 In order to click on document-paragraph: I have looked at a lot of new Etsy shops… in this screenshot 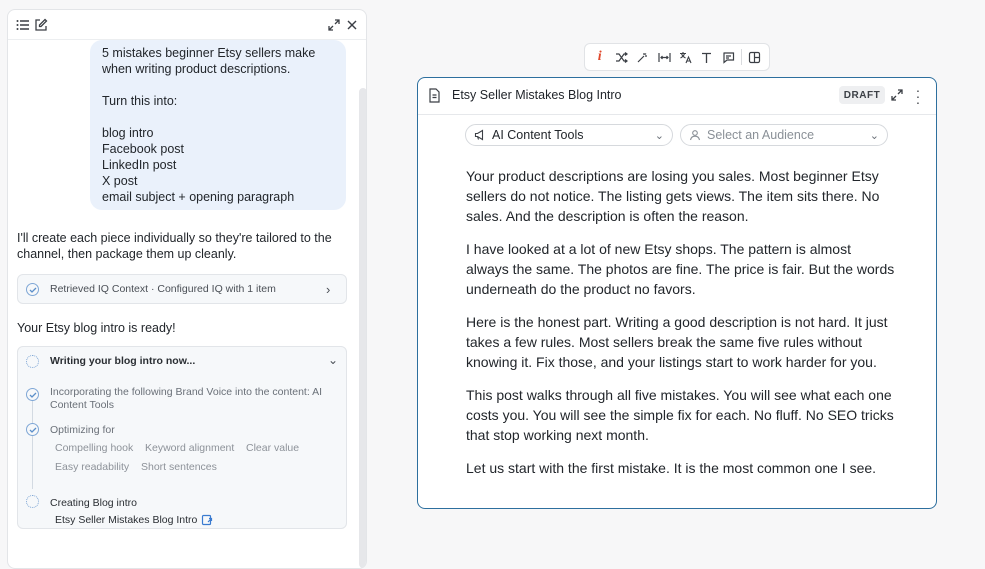, I will do `click(680, 269)`.